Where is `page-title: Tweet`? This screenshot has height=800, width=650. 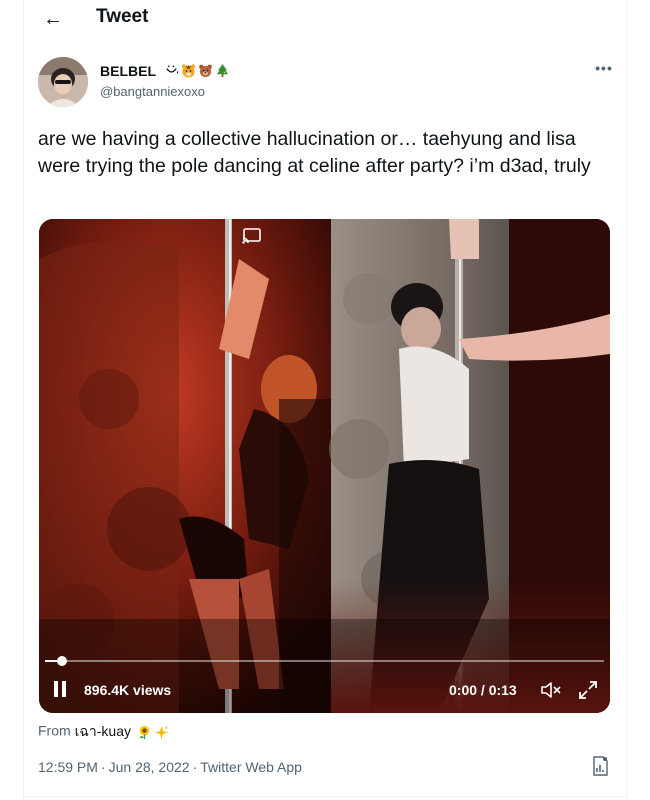 page-title: Tweet is located at coordinates (122, 16).